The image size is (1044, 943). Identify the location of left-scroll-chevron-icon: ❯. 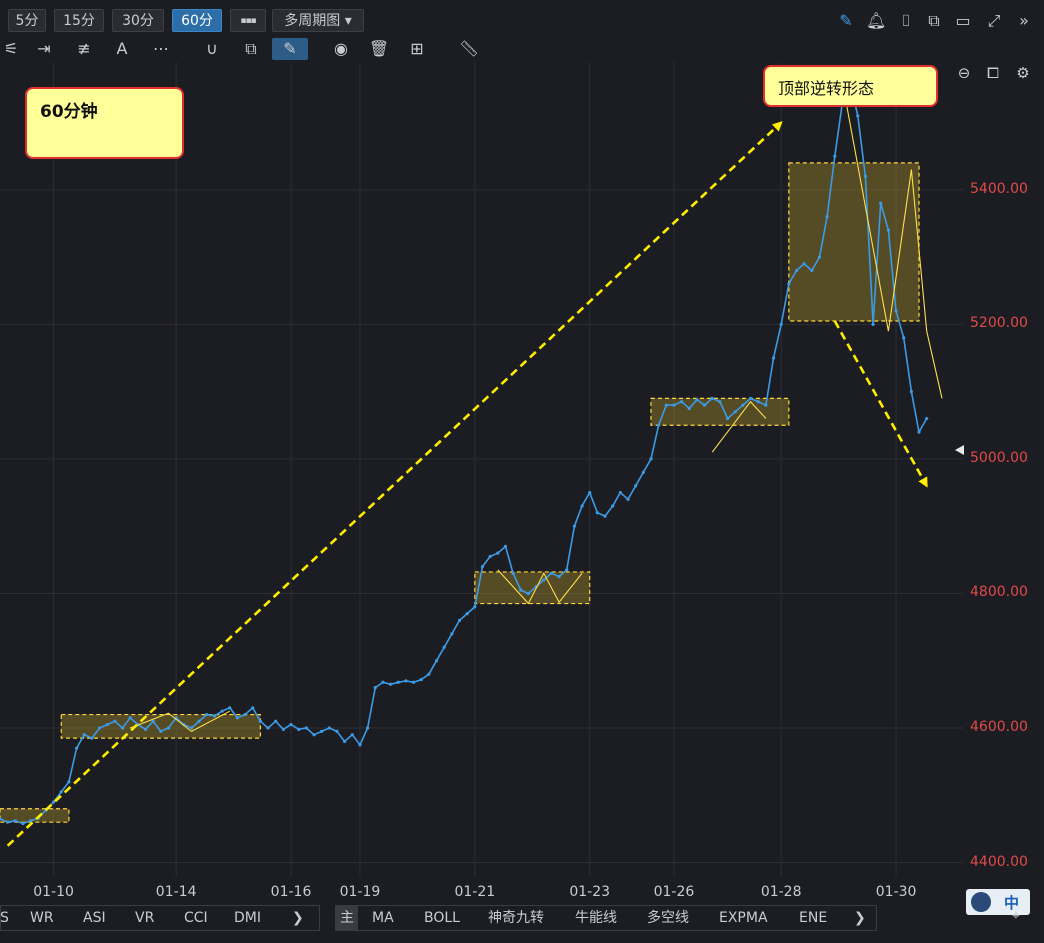
(298, 918).